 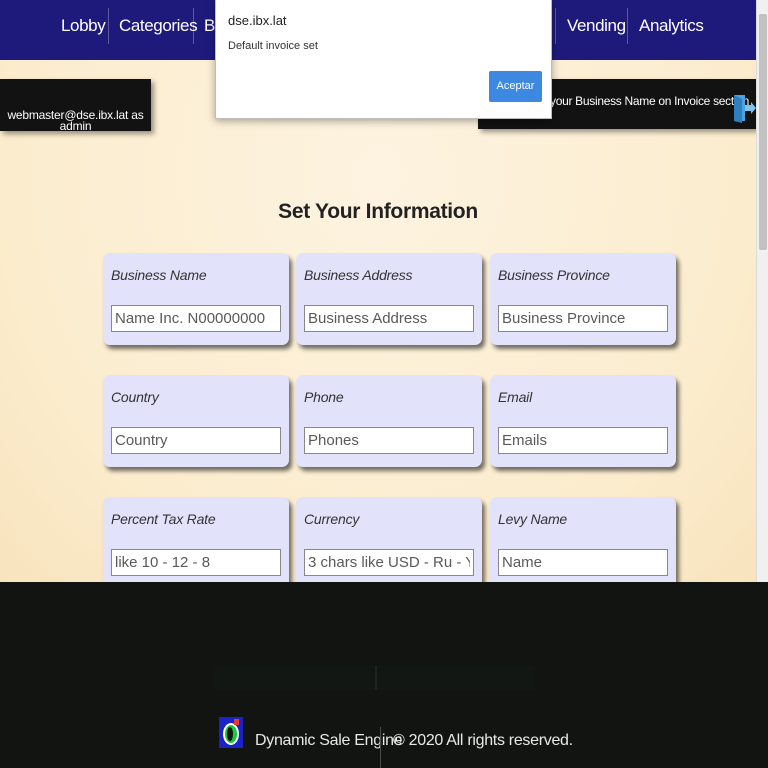 What do you see at coordinates (583, 562) in the screenshot?
I see `levy-name-input` at bounding box center [583, 562].